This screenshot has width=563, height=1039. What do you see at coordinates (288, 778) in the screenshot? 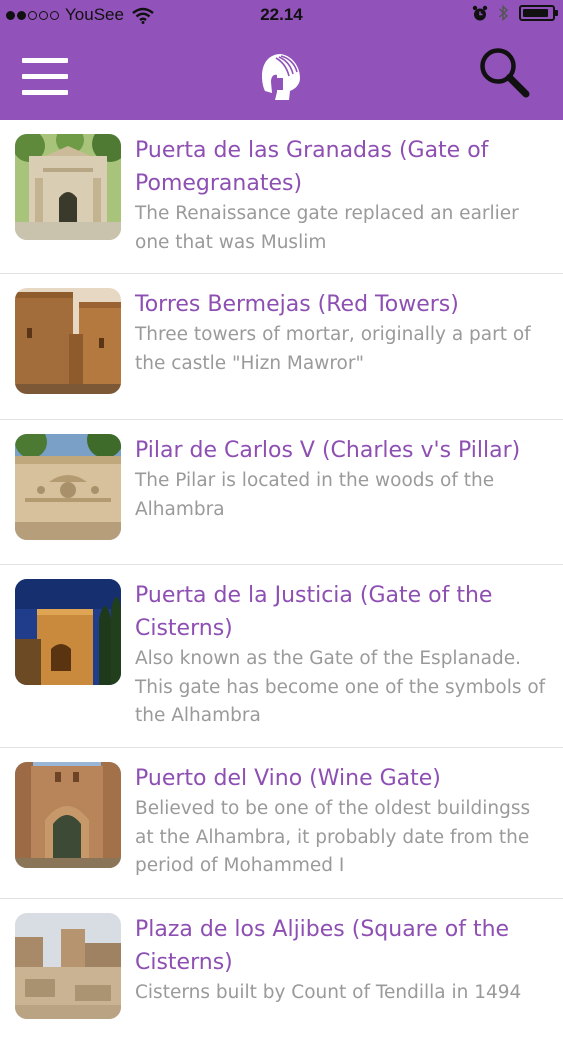
I see `list-item-title: Puerto del Vino (Wine Gate)` at bounding box center [288, 778].